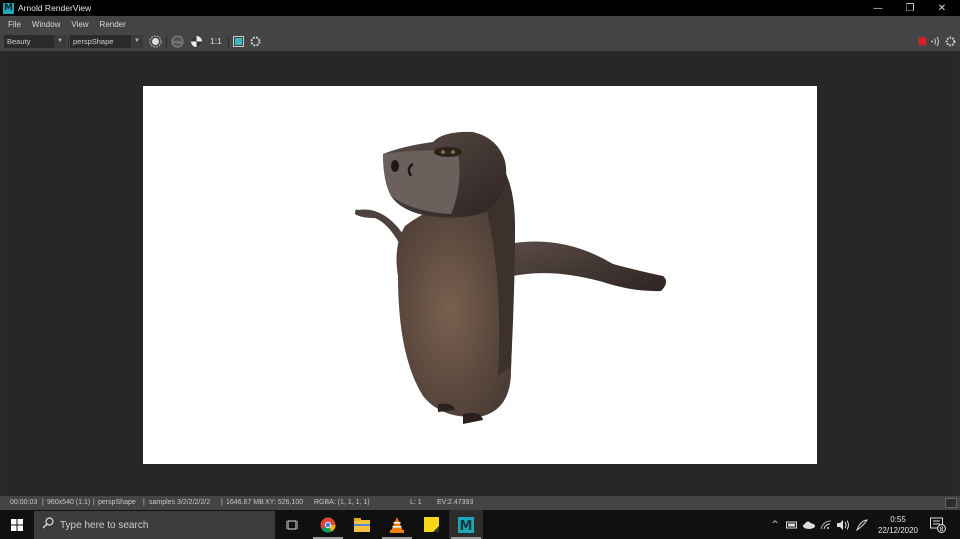 The image size is (960, 539). Describe the element at coordinates (898, 530) in the screenshot. I see `clock-date: 22/12/2020` at that location.